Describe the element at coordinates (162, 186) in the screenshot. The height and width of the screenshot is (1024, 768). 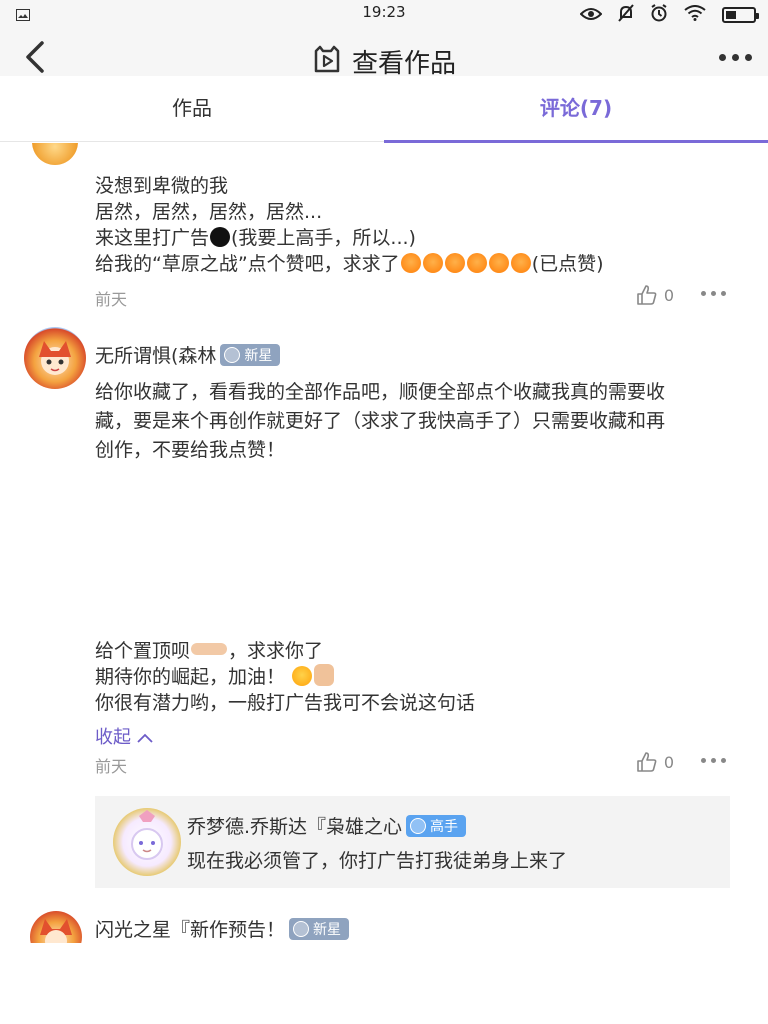
I see `comment-line: 没想到卑微的我` at that location.